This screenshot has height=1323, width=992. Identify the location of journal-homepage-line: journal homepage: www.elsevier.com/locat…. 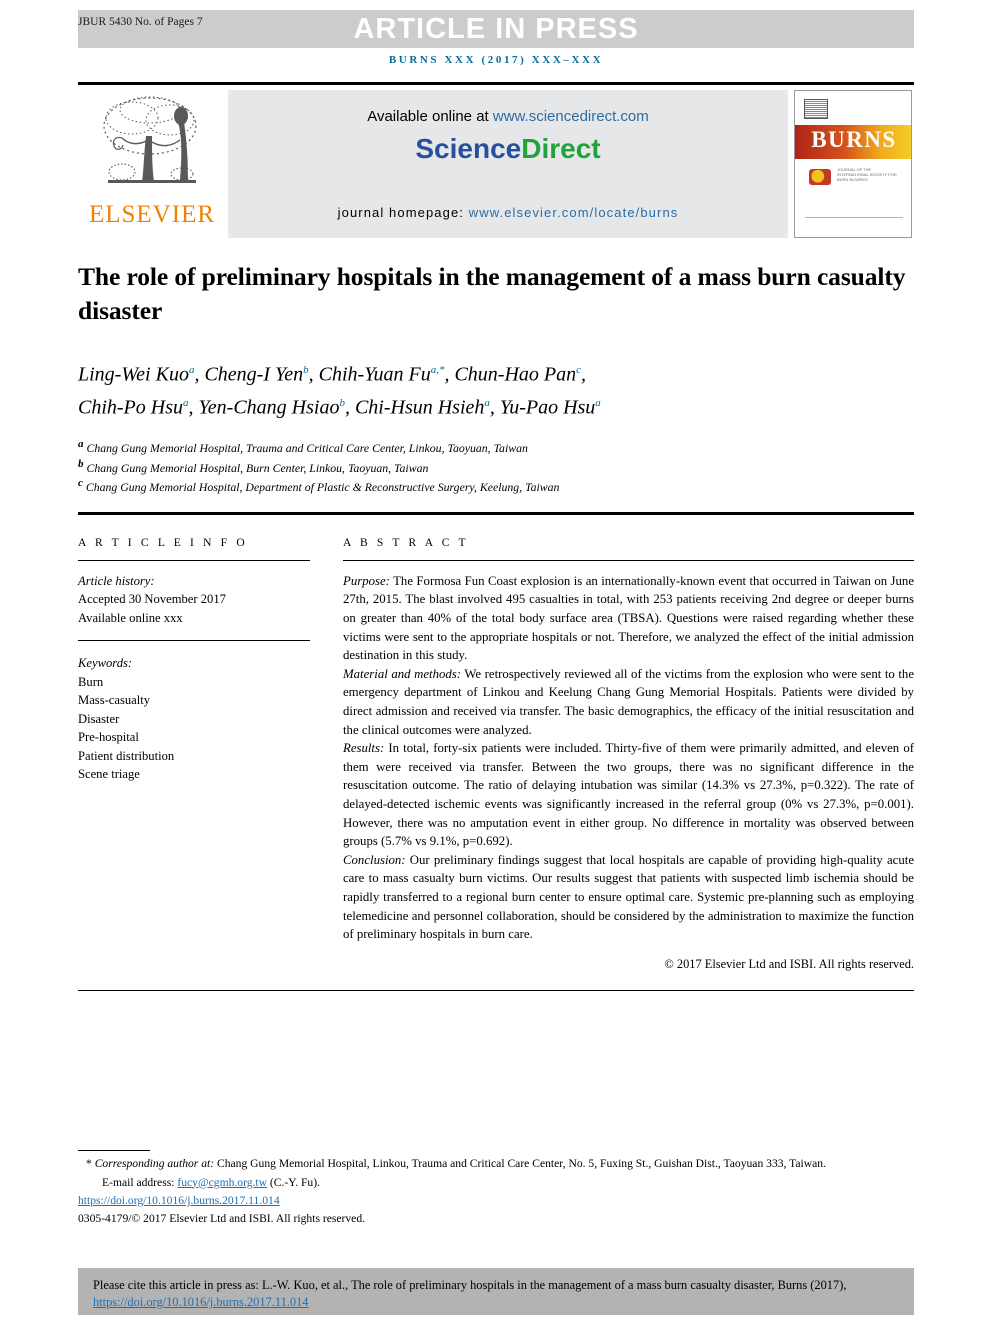
(508, 212).